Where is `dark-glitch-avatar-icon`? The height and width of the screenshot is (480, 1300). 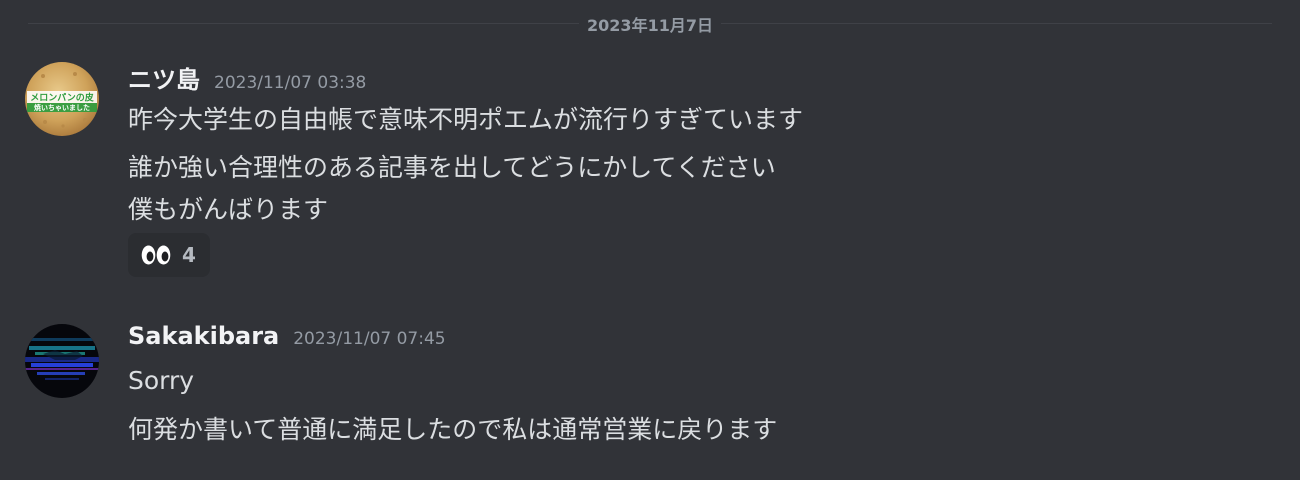
dark-glitch-avatar-icon is located at coordinates (62, 361).